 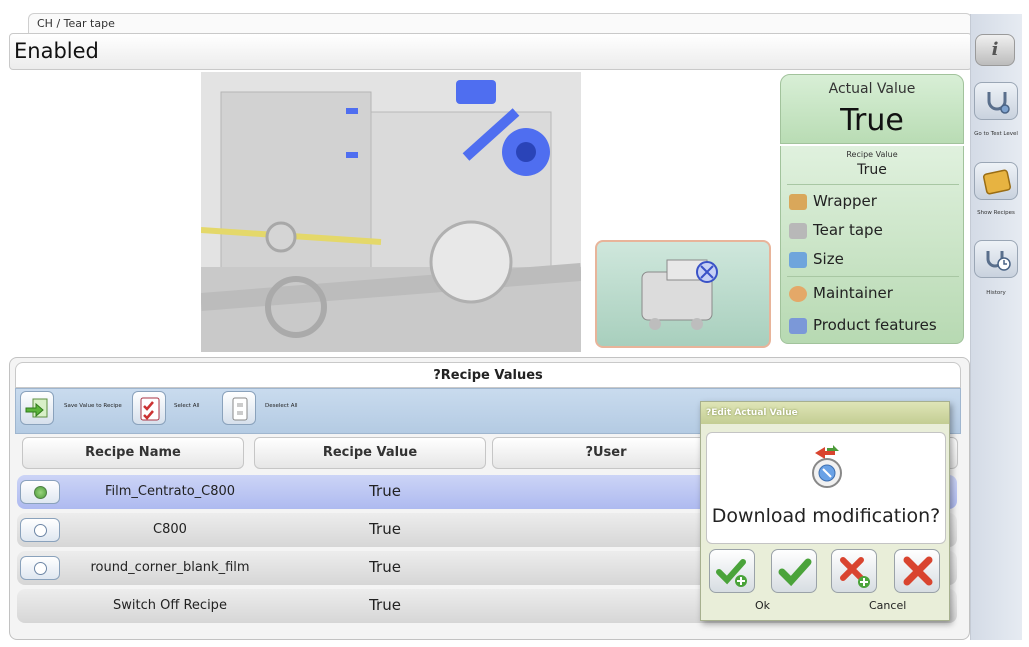 I want to click on history-icon, so click(x=998, y=261).